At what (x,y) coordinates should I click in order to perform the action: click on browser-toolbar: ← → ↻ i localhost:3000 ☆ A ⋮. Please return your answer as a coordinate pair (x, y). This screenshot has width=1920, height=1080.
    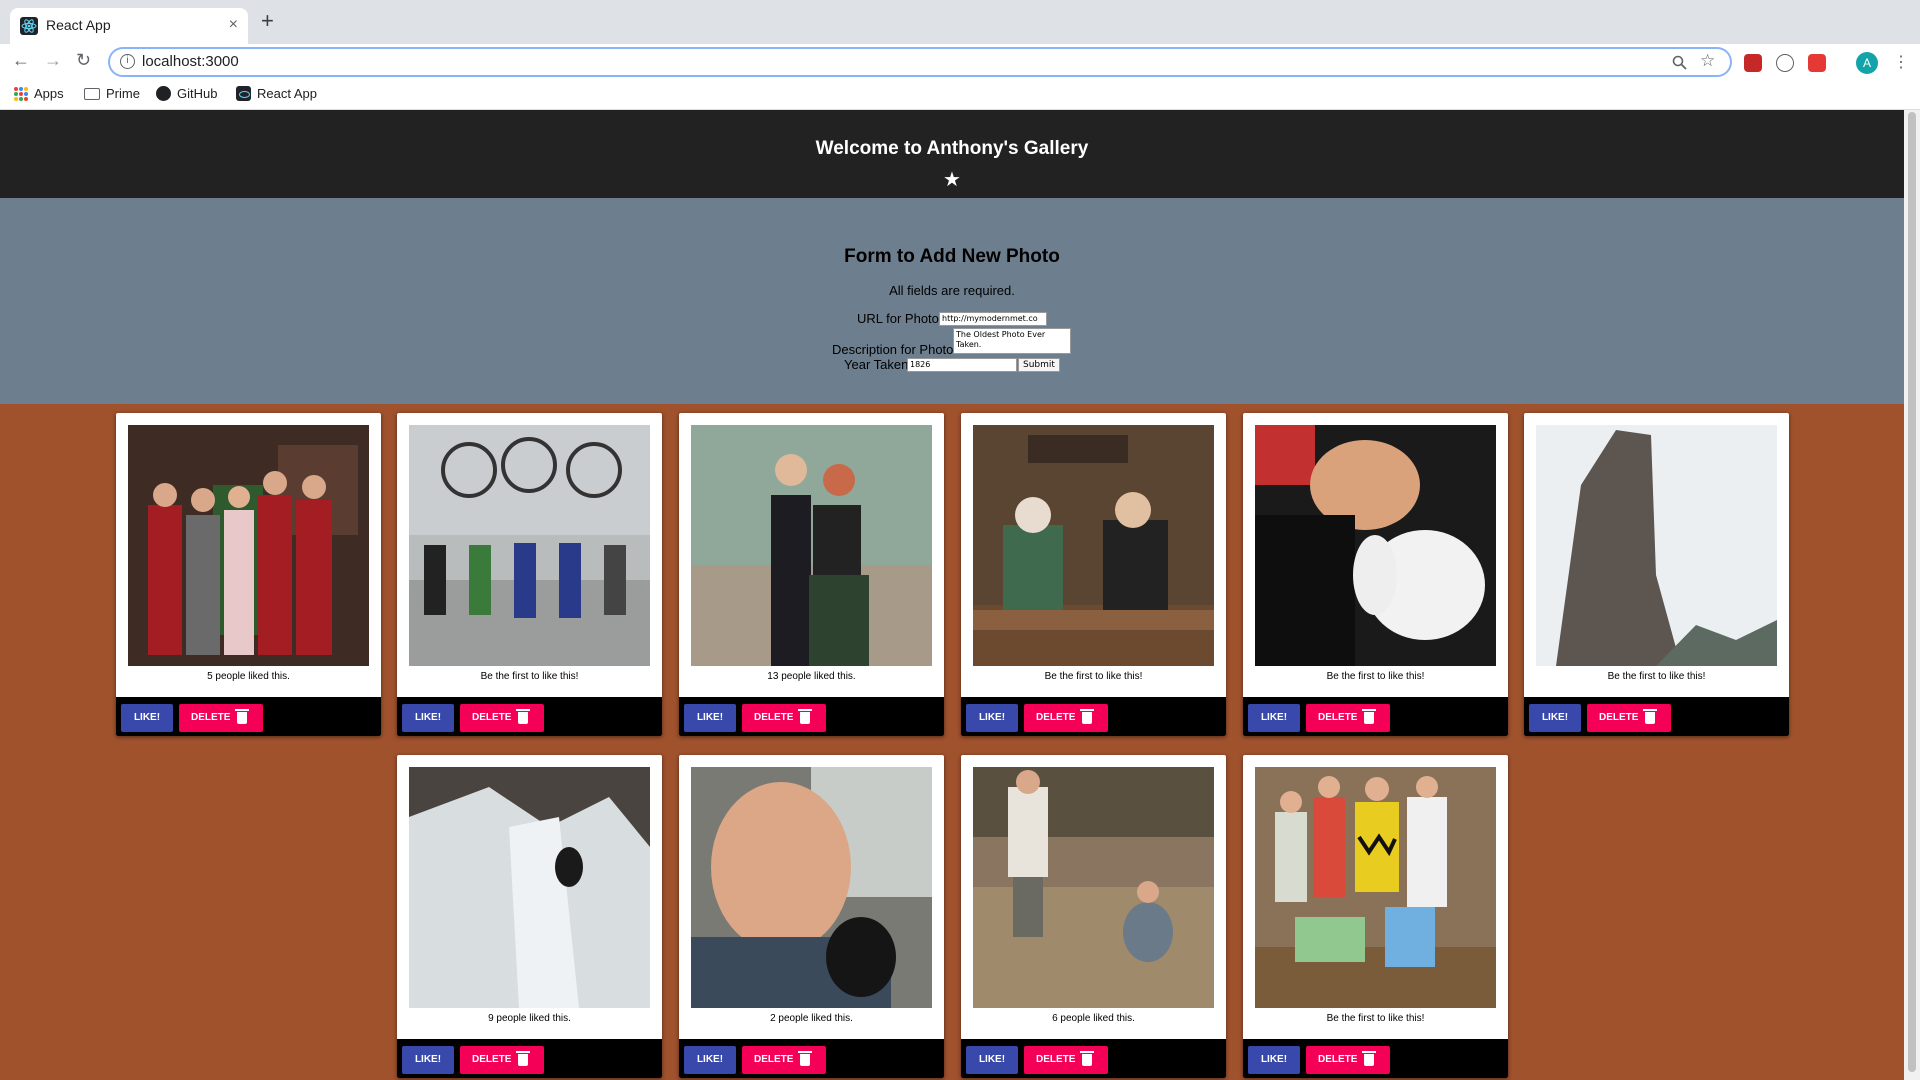
    Looking at the image, I should click on (960, 63).